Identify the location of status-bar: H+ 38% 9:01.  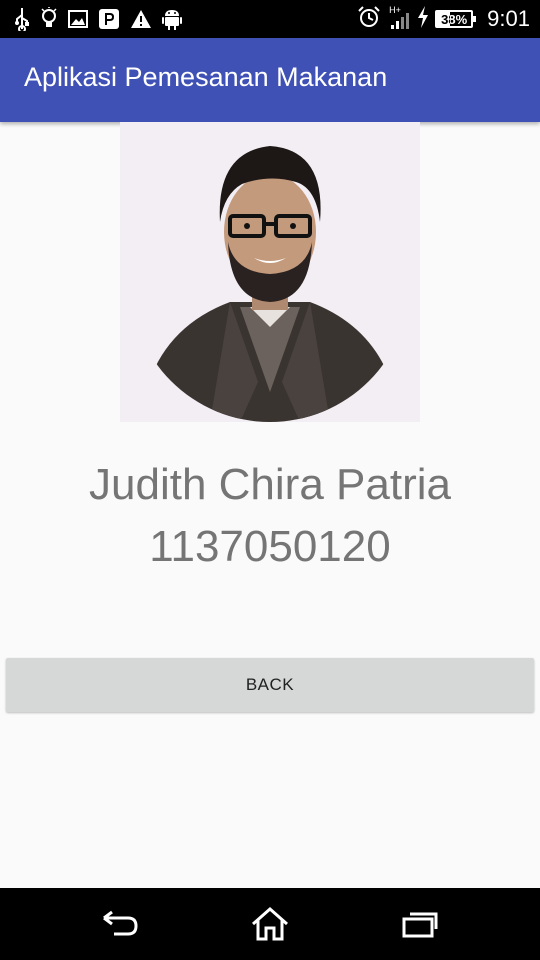
(270, 19).